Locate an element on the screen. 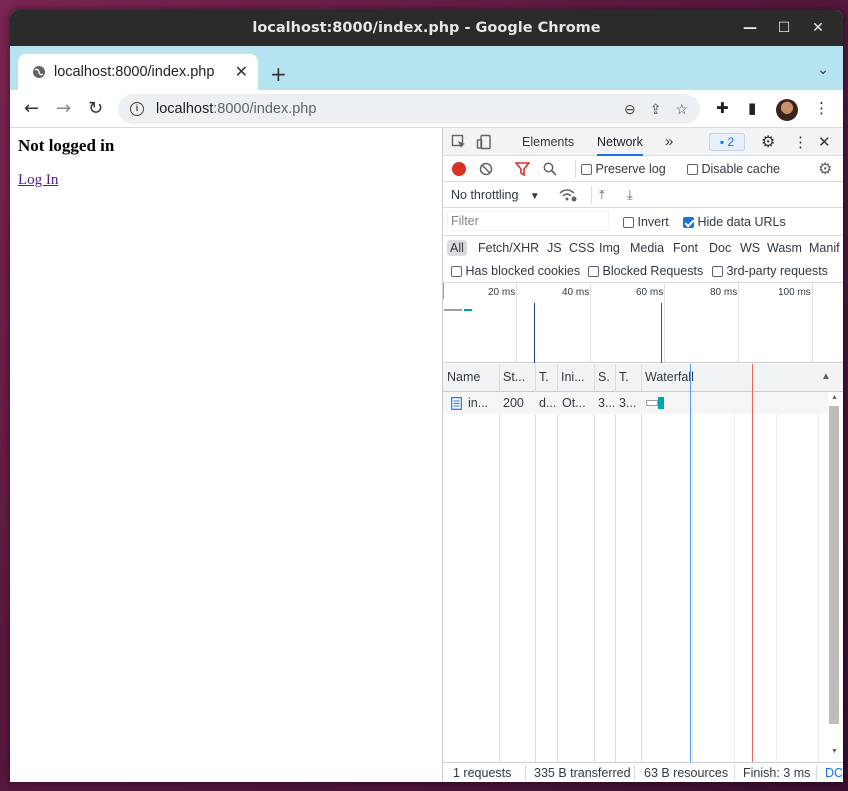 The width and height of the screenshot is (848, 791). overview-timeline: 20 ms 40 ms 60 ms 80 ms 100 ms is located at coordinates (643, 323).